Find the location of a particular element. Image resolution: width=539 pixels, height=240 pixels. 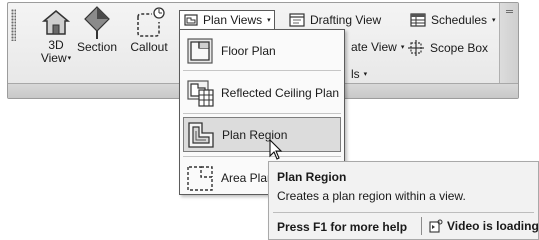

plan-views-label: Plan Views is located at coordinates (233, 20).